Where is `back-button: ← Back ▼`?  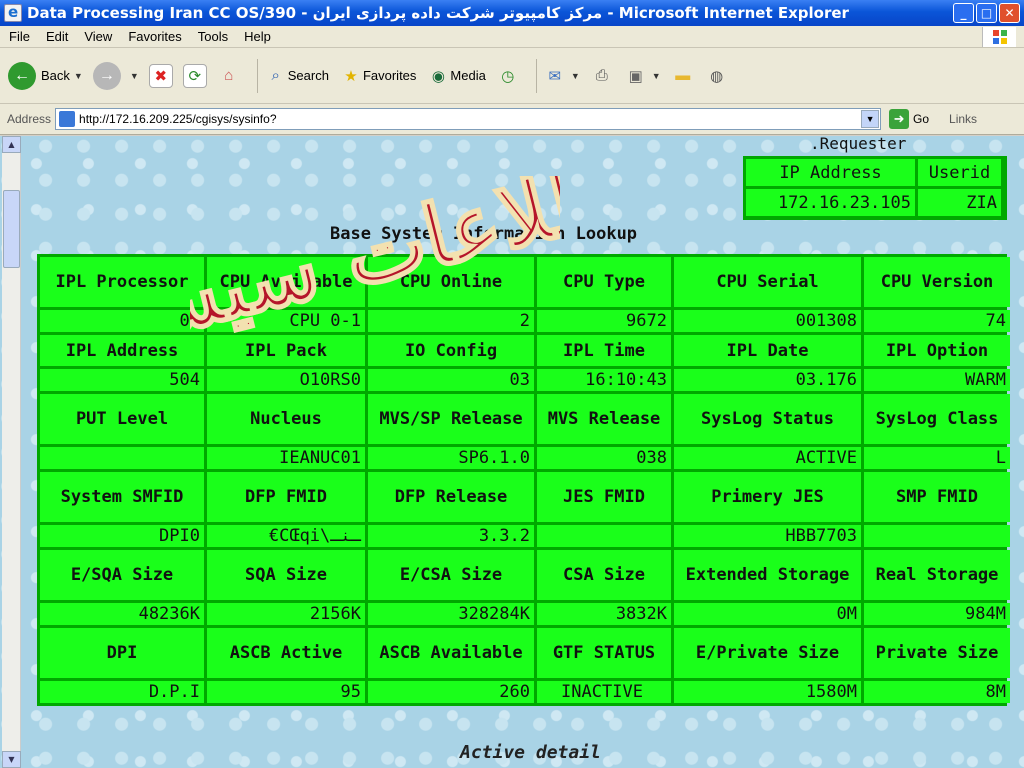
back-button: ← Back ▼ is located at coordinates (45, 75).